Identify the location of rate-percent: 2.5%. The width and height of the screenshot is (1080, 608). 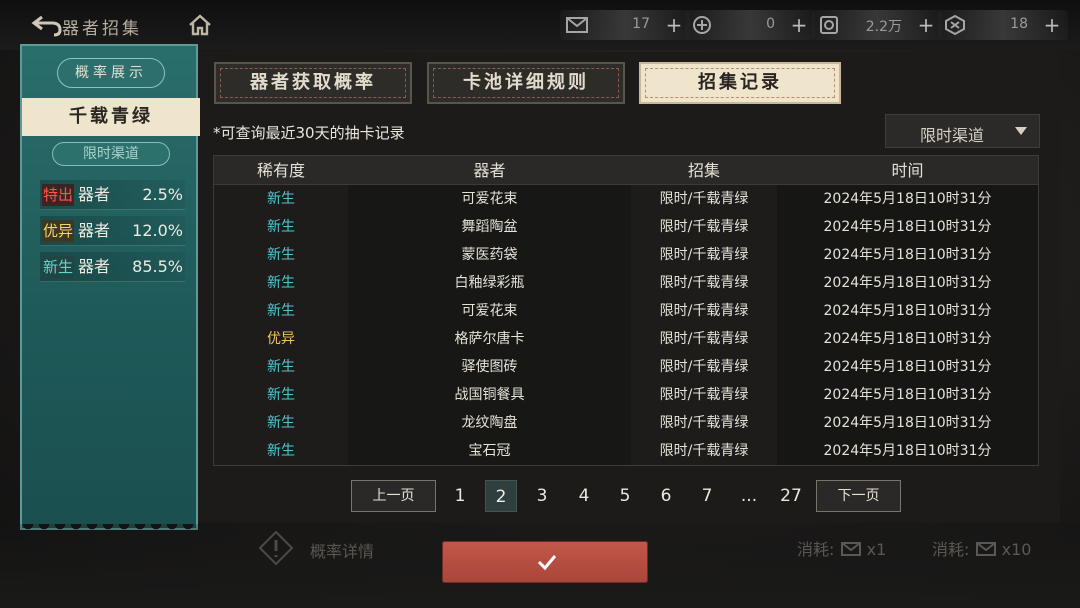
(162, 194).